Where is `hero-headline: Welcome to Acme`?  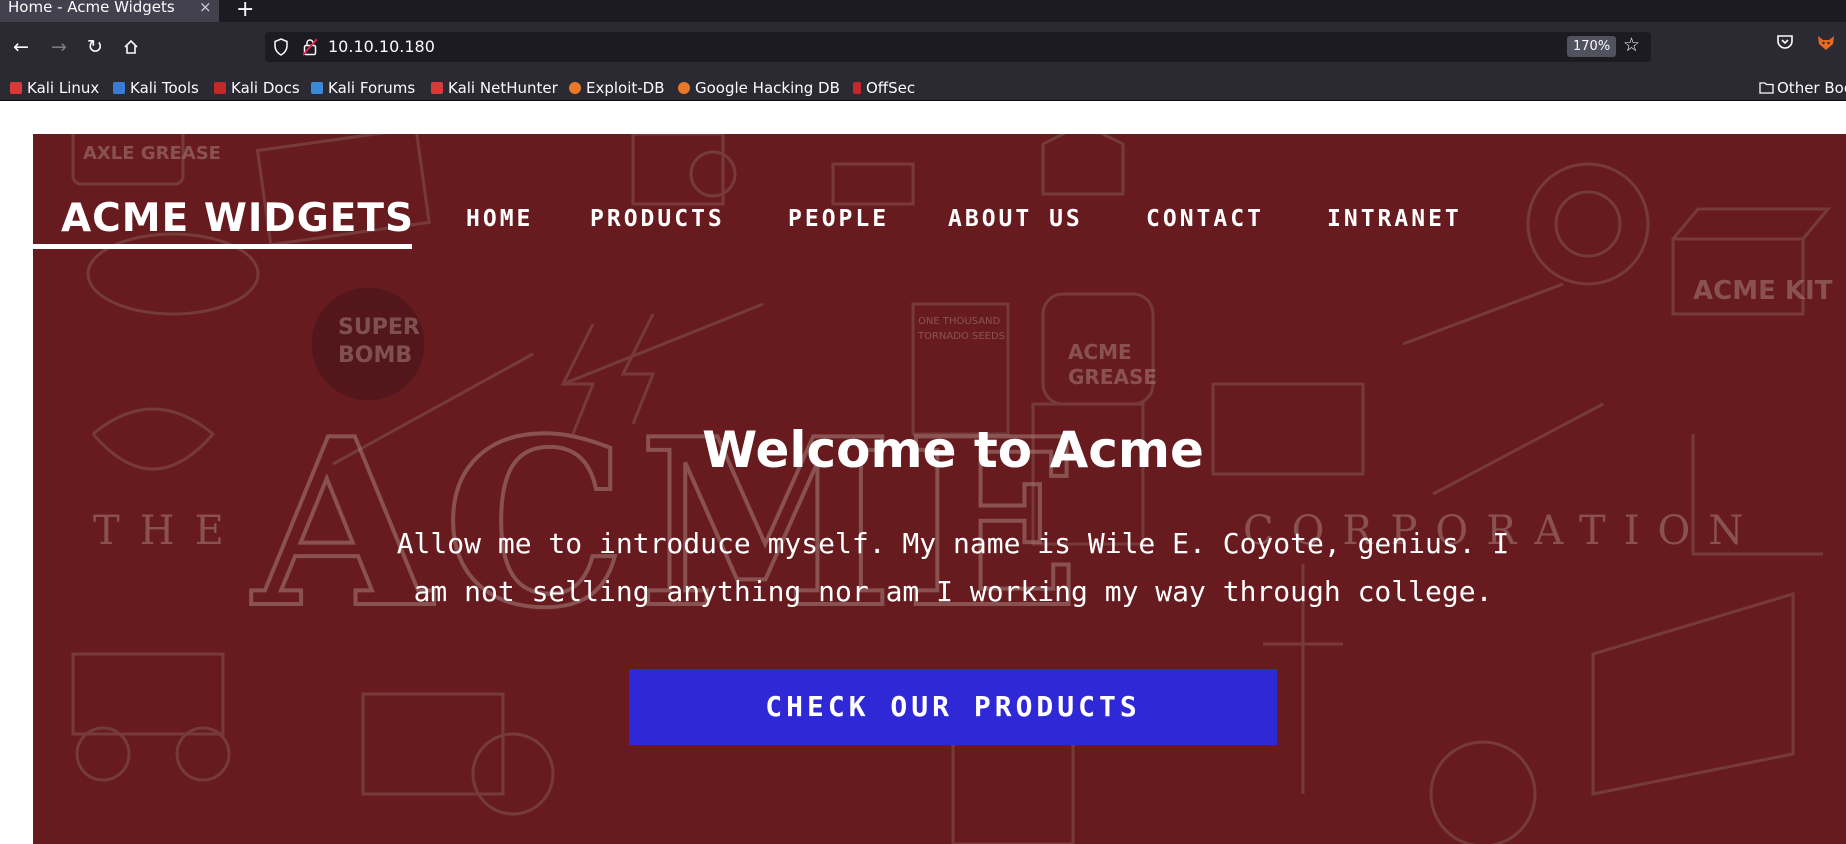
hero-headline: Welcome to Acme is located at coordinates (953, 450).